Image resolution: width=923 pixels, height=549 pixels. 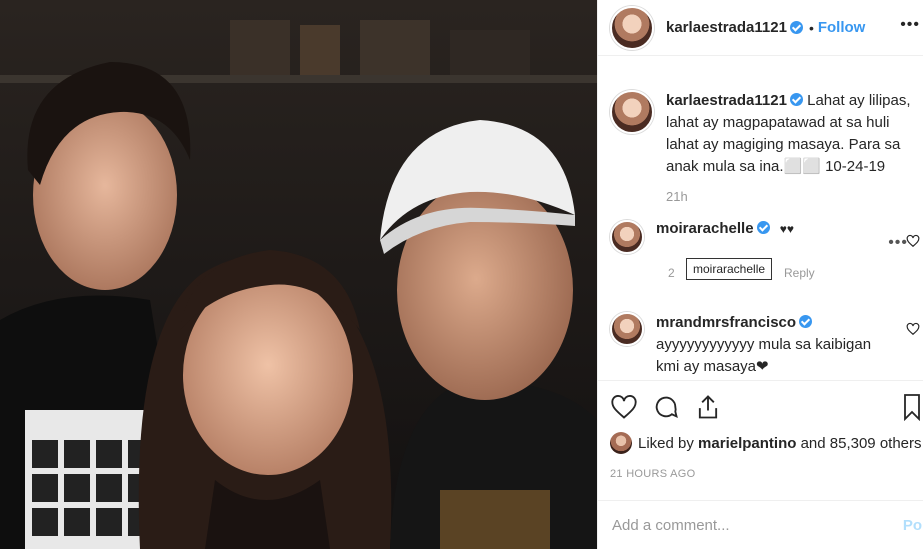 I want to click on caption-time: 21h, so click(x=791, y=197).